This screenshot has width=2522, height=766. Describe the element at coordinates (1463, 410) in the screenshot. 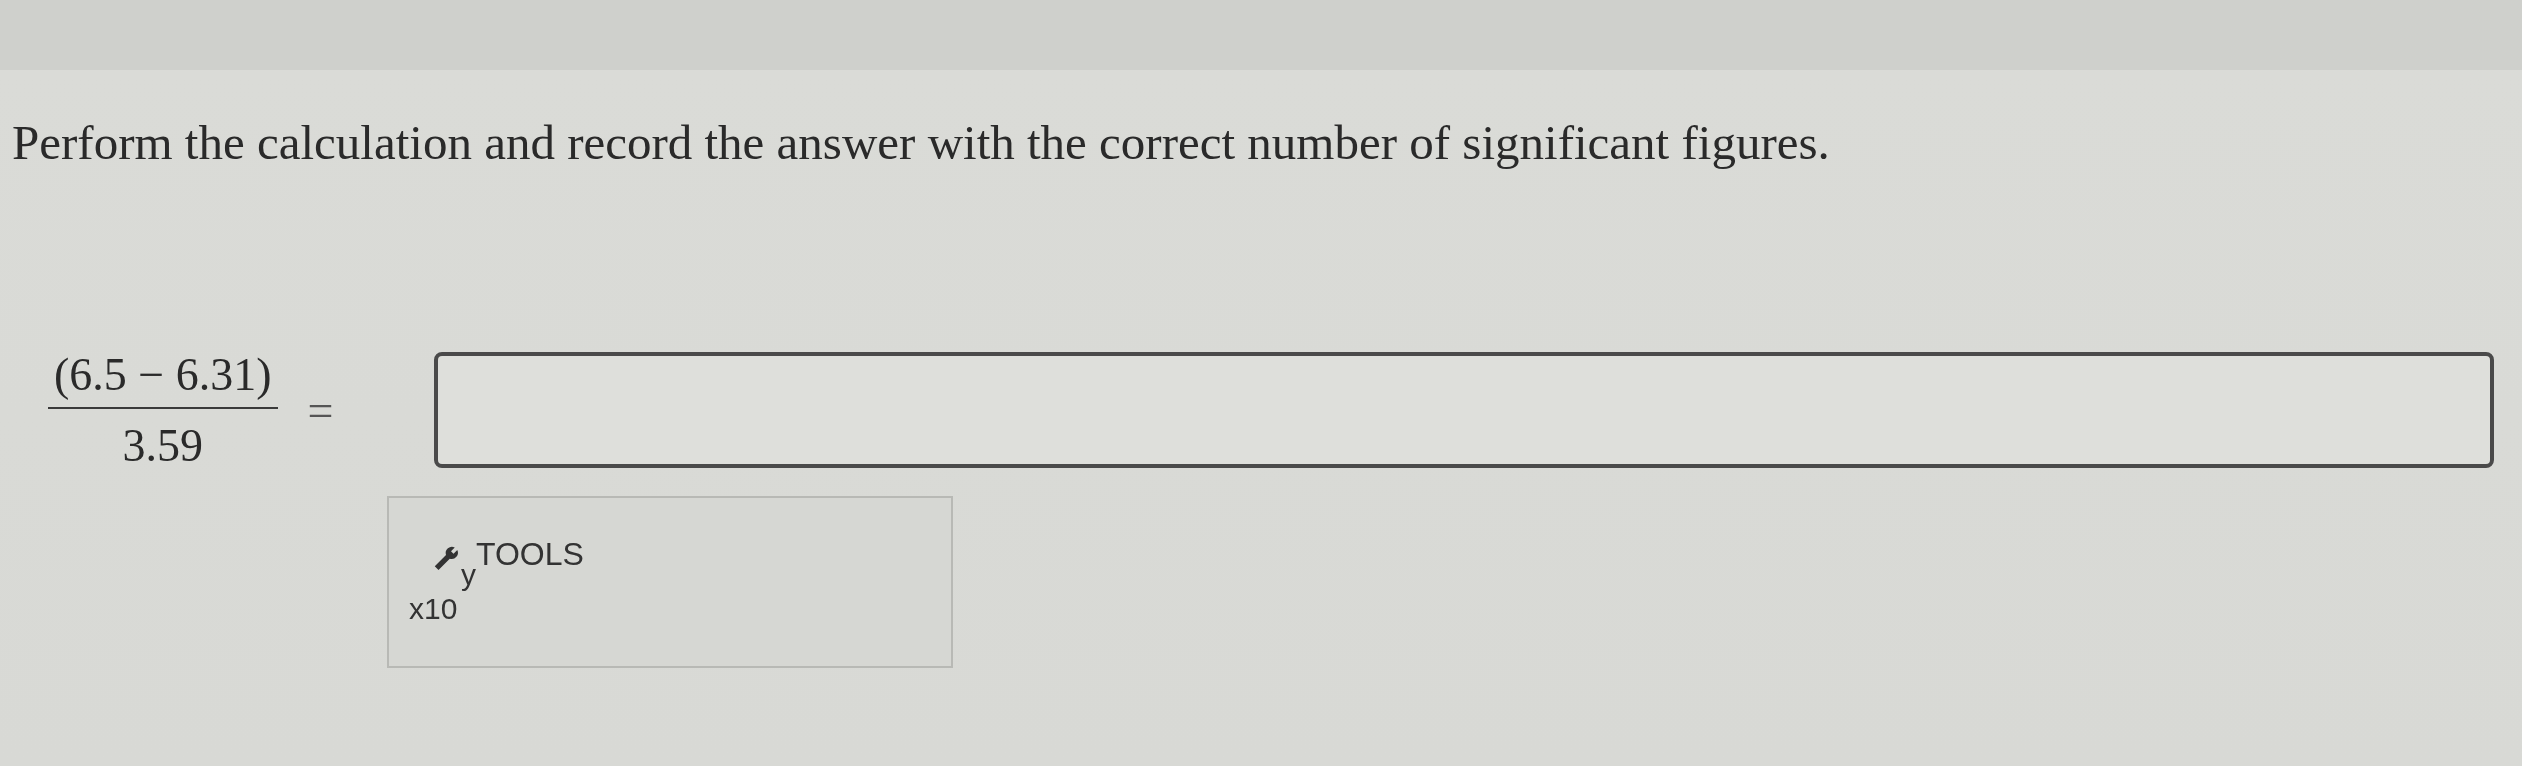

I see `answer-field` at that location.